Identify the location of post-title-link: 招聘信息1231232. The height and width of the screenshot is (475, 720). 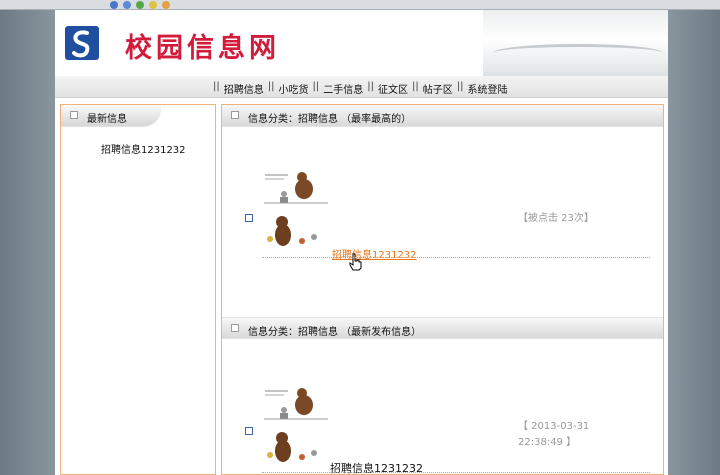
(374, 253).